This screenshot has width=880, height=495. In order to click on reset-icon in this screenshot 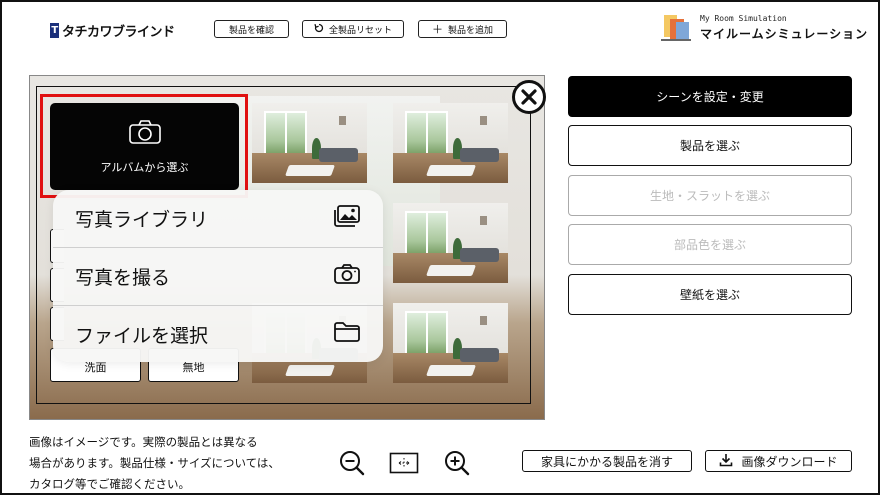, I will do `click(319, 29)`.